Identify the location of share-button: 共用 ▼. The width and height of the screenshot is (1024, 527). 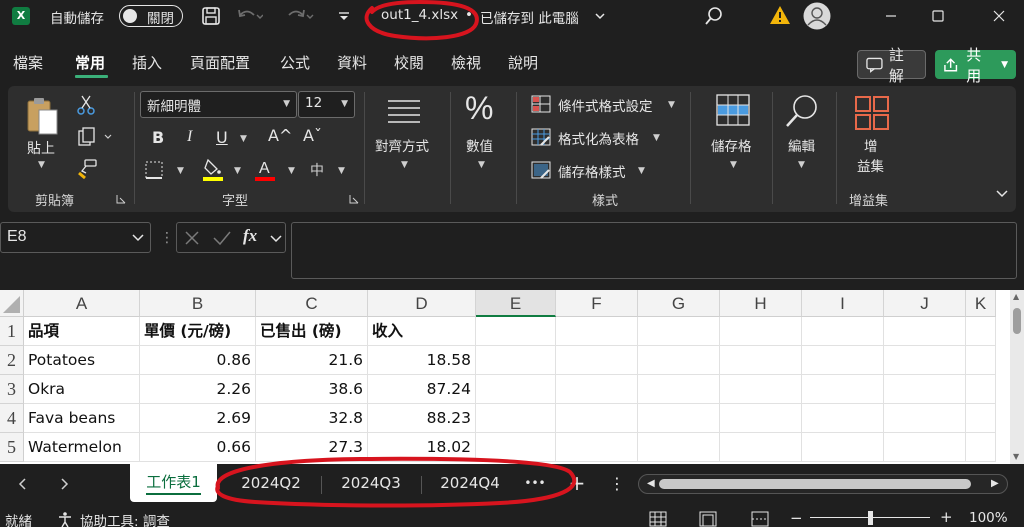
(975, 65).